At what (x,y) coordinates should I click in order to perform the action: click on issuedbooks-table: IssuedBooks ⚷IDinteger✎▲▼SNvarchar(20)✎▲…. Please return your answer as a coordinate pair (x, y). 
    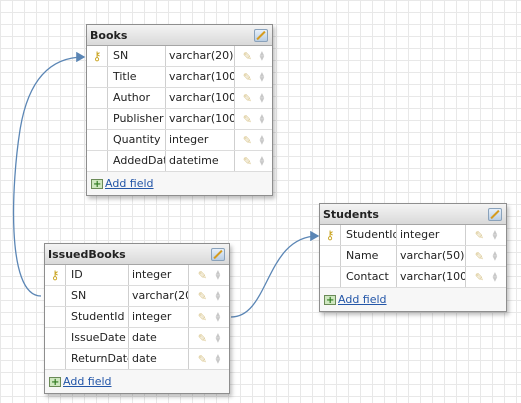
    Looking at the image, I should click on (137, 318).